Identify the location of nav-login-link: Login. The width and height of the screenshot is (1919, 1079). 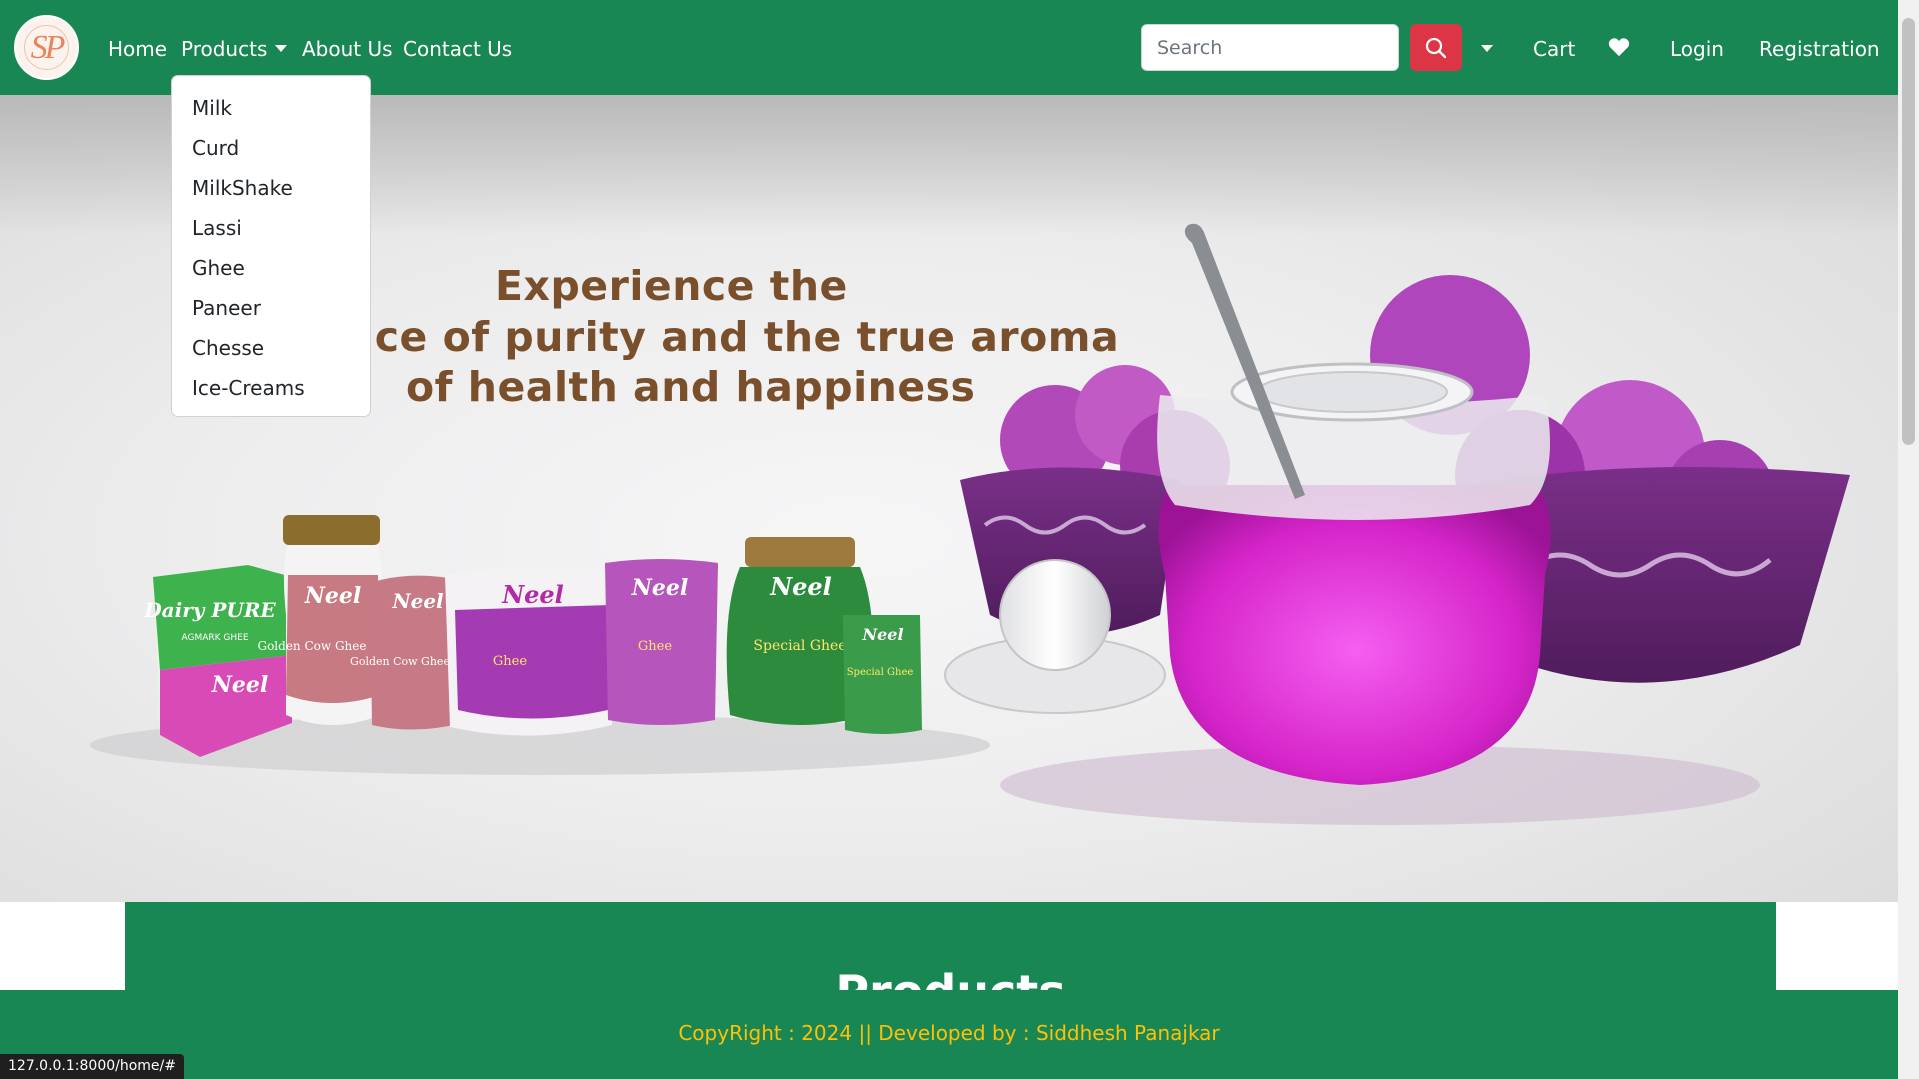
(1697, 49).